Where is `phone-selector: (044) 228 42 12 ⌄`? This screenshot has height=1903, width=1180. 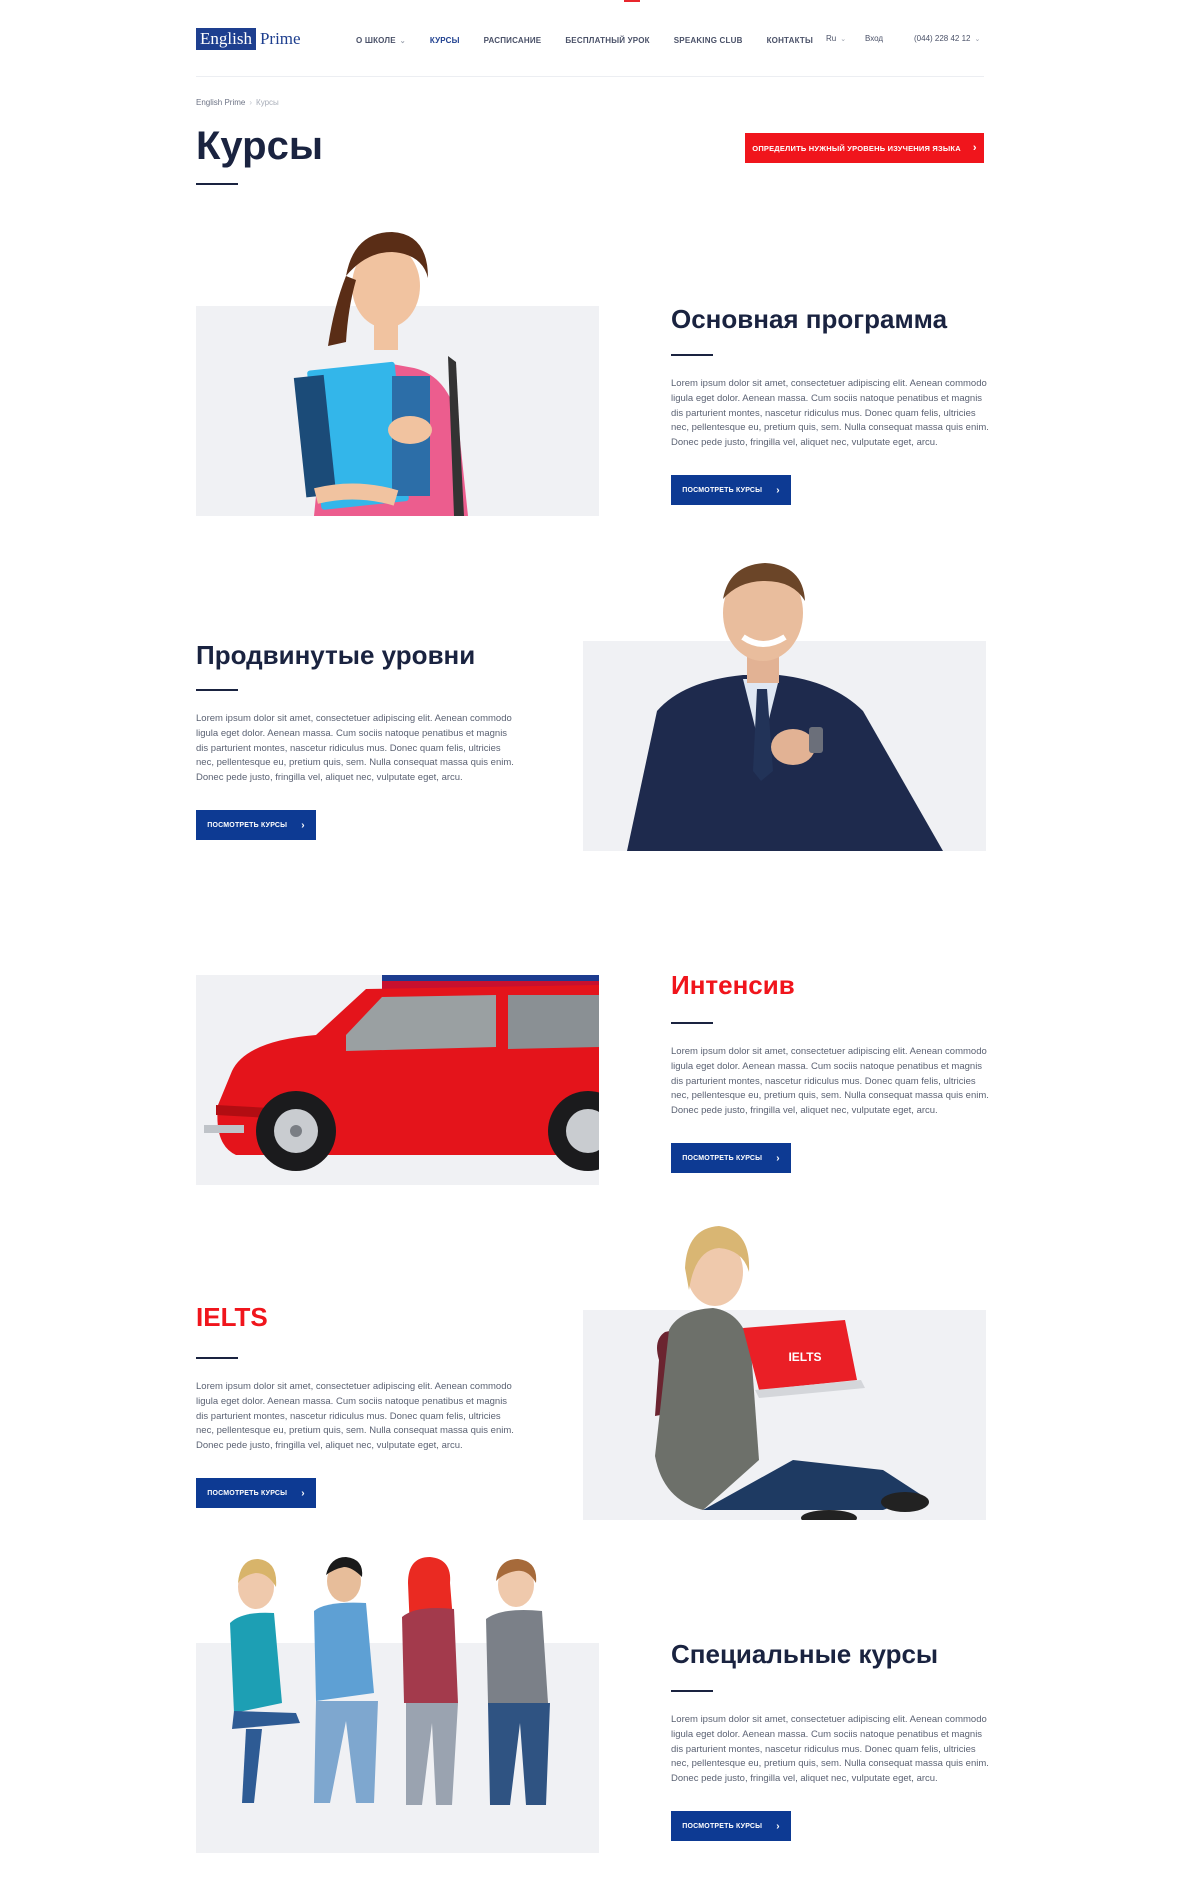
phone-selector: (044) 228 42 12 ⌄ is located at coordinates (947, 38).